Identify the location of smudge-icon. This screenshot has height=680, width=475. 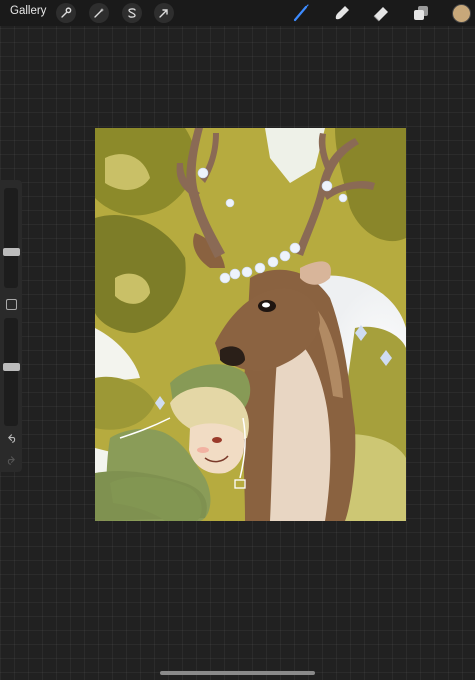
(342, 13).